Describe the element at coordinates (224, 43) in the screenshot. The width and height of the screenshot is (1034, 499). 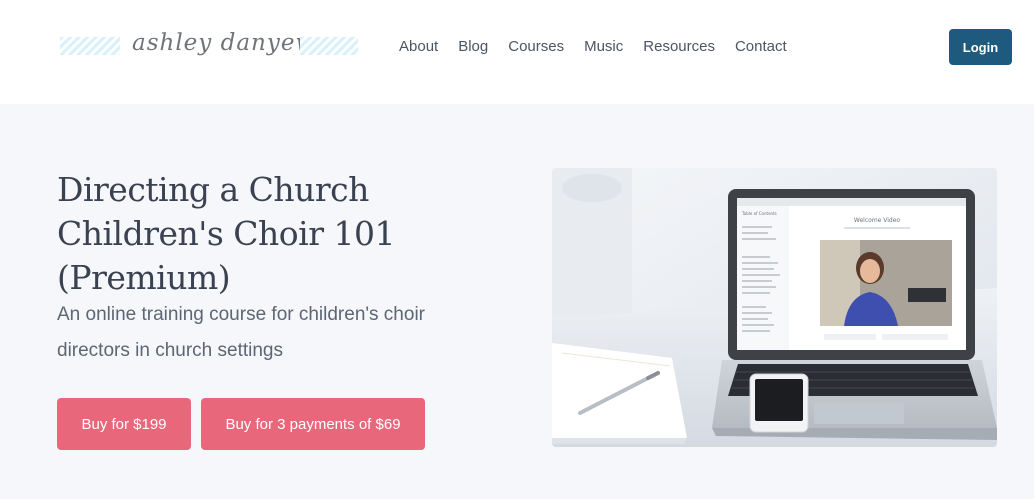
I see `logo-text: ashley danyew` at that location.